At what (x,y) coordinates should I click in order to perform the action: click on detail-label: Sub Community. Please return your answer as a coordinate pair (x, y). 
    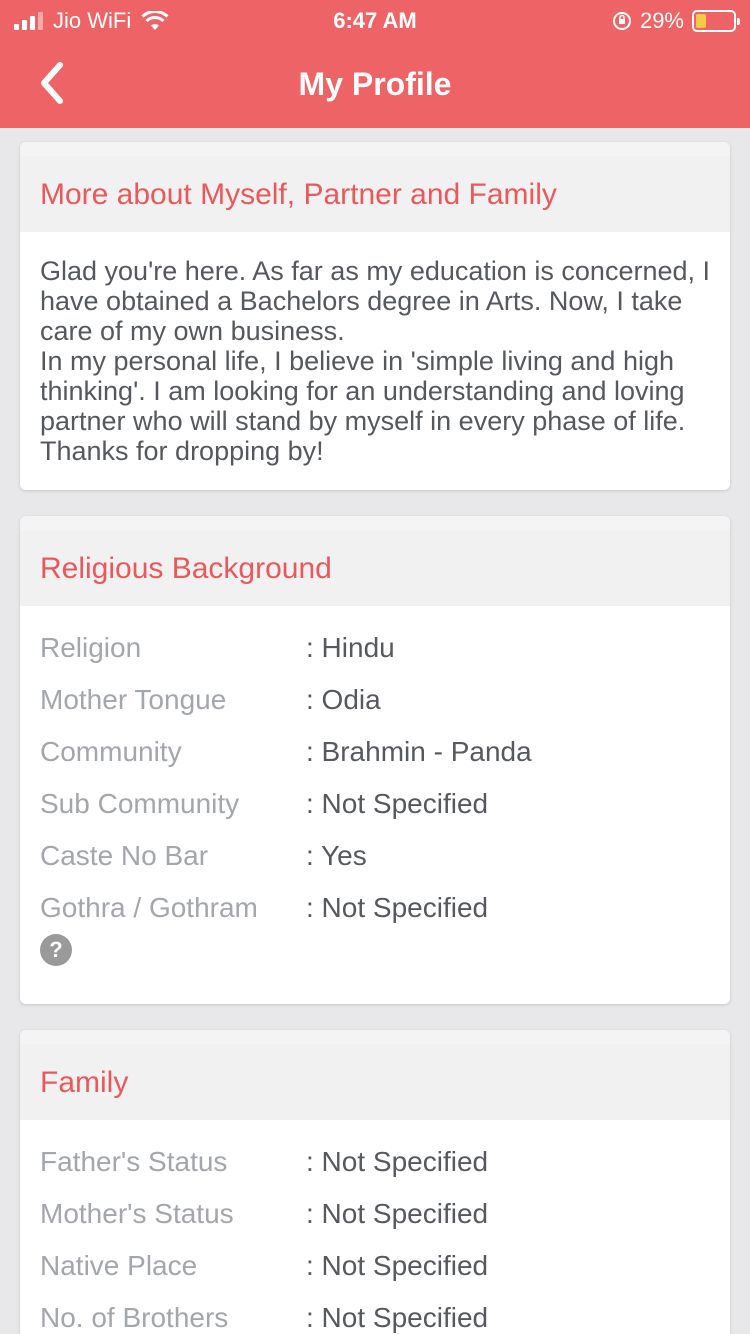
    Looking at the image, I should click on (140, 803).